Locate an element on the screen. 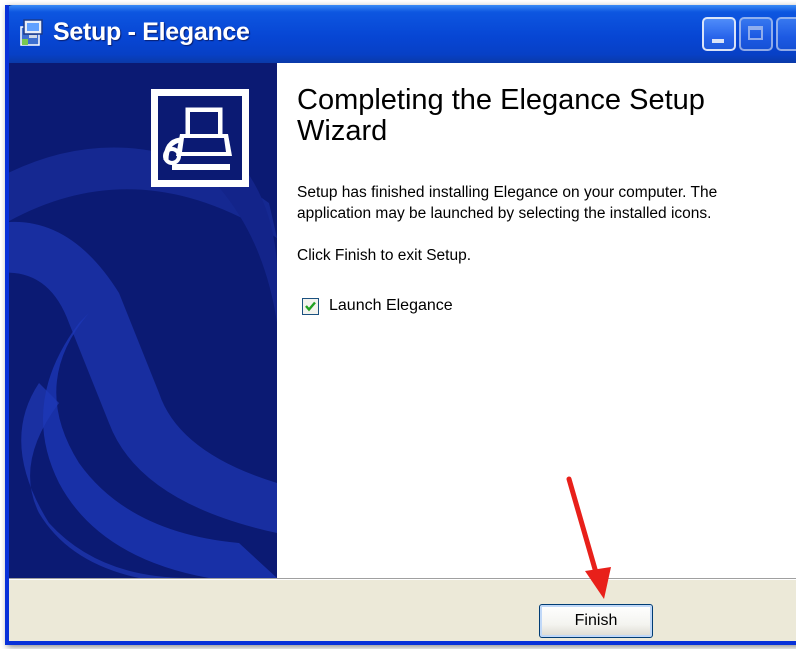  launch-elegance-checkbox is located at coordinates (310, 306).